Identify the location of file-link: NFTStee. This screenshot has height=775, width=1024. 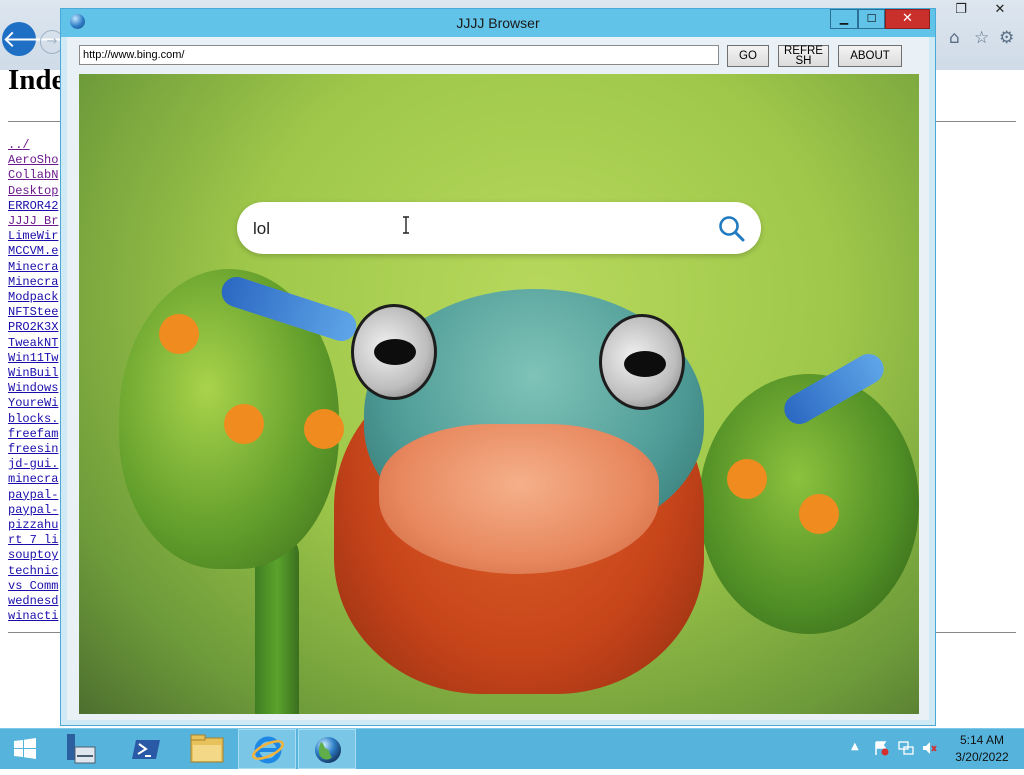
(33, 312).